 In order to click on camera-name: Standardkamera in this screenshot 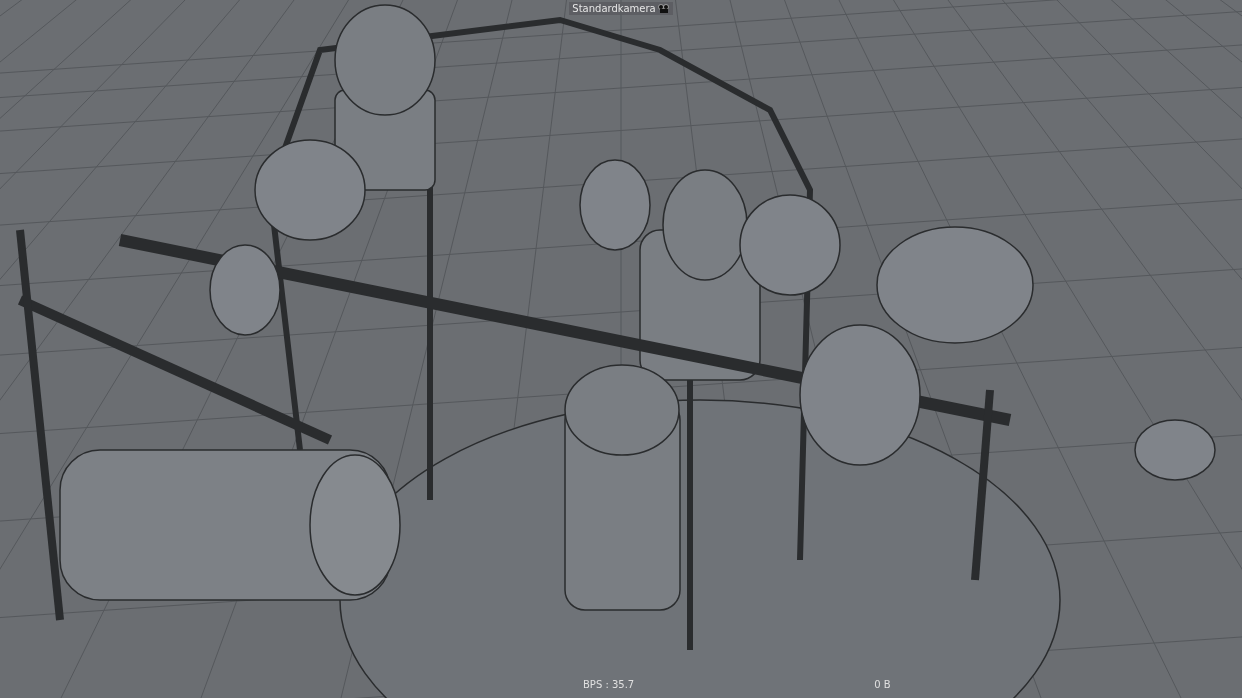, I will do `click(614, 8)`.